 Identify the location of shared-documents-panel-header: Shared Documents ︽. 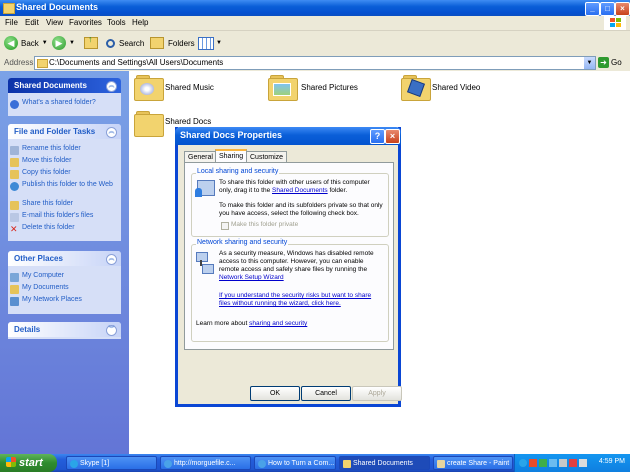
(64, 85).